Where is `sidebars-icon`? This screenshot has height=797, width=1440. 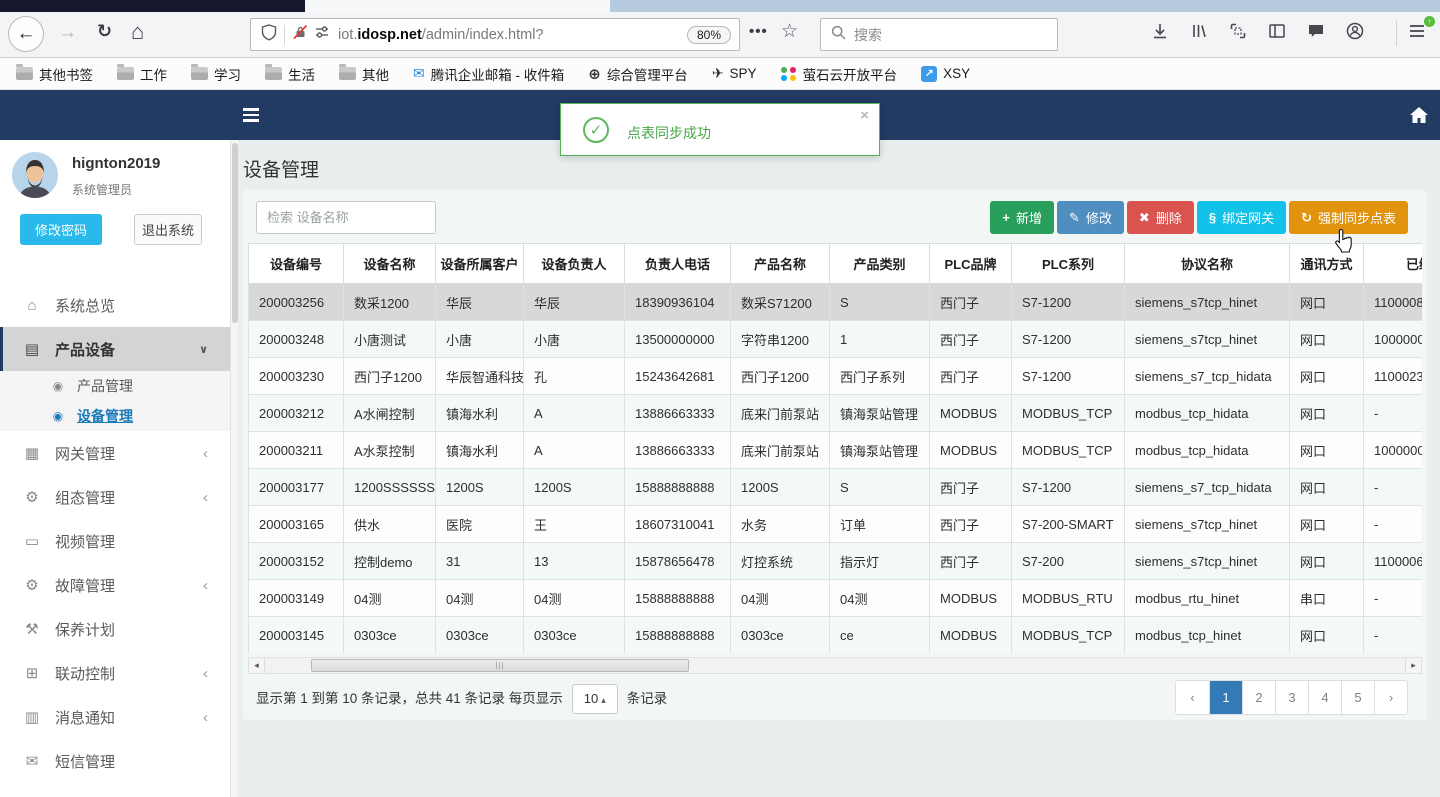 sidebars-icon is located at coordinates (1277, 31).